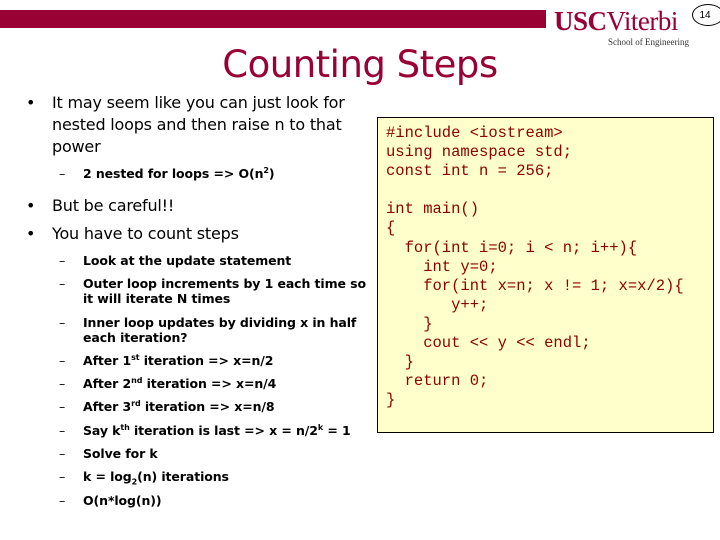 This screenshot has height=540, width=720. What do you see at coordinates (107, 384) in the screenshot?
I see `sub-bullet-text: After 2` at bounding box center [107, 384].